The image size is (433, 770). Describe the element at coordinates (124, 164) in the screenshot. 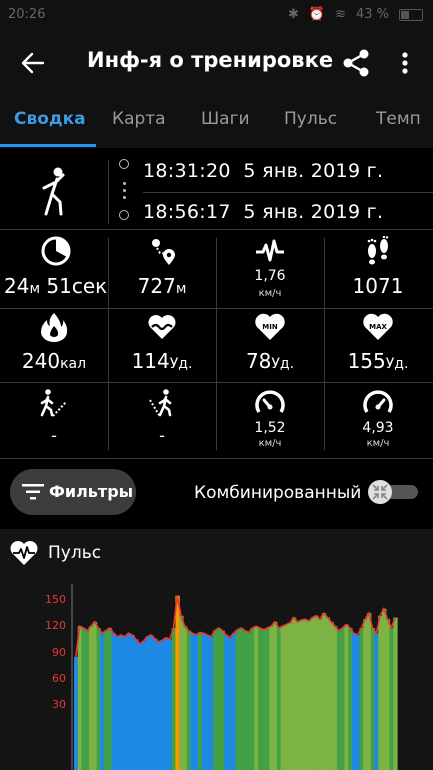

I see `start-point-icon` at that location.